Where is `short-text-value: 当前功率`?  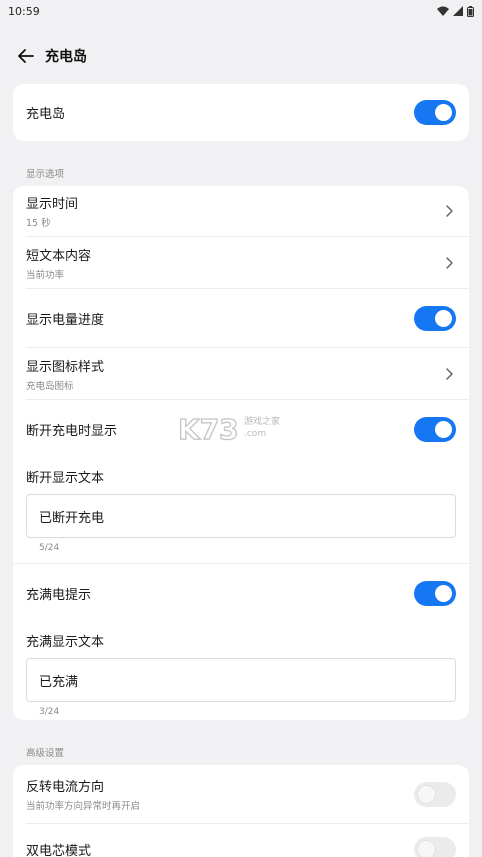
short-text-value: 当前功率 is located at coordinates (45, 275).